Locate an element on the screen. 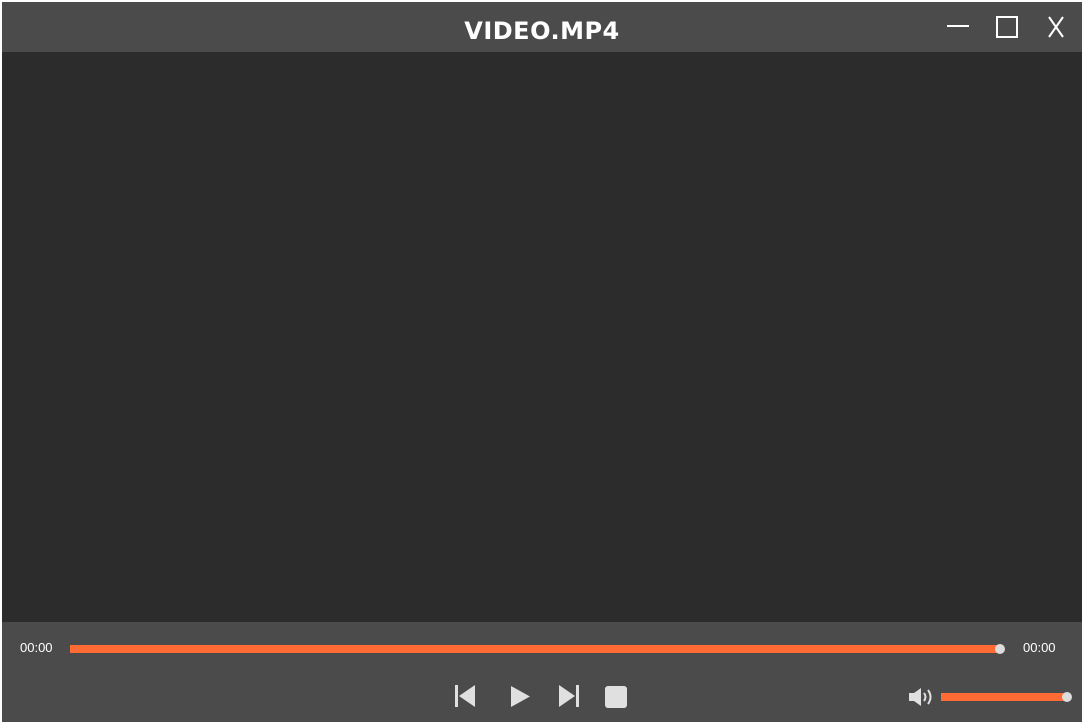 The height and width of the screenshot is (724, 1084). maximize-icon is located at coordinates (1007, 27).